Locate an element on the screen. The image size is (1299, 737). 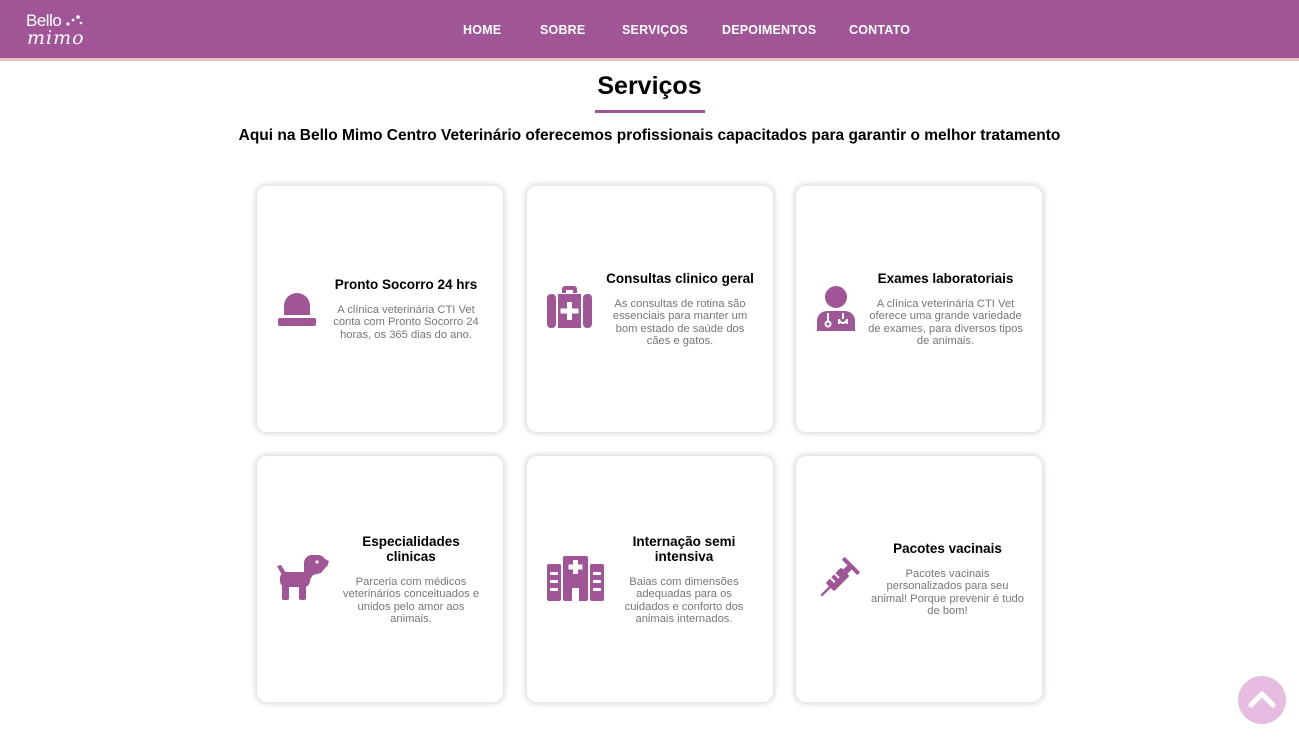
chevron-up-icon is located at coordinates (1262, 699).